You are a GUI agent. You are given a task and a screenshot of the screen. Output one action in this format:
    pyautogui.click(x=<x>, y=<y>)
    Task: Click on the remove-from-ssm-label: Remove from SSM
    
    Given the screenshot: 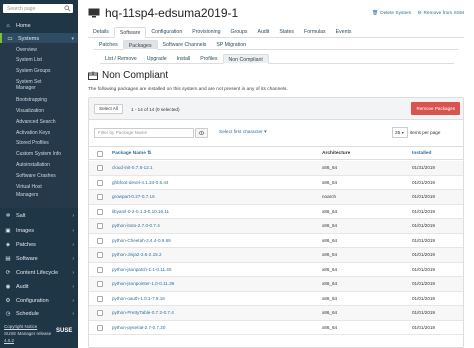 What is the action you would take?
    pyautogui.click(x=443, y=13)
    